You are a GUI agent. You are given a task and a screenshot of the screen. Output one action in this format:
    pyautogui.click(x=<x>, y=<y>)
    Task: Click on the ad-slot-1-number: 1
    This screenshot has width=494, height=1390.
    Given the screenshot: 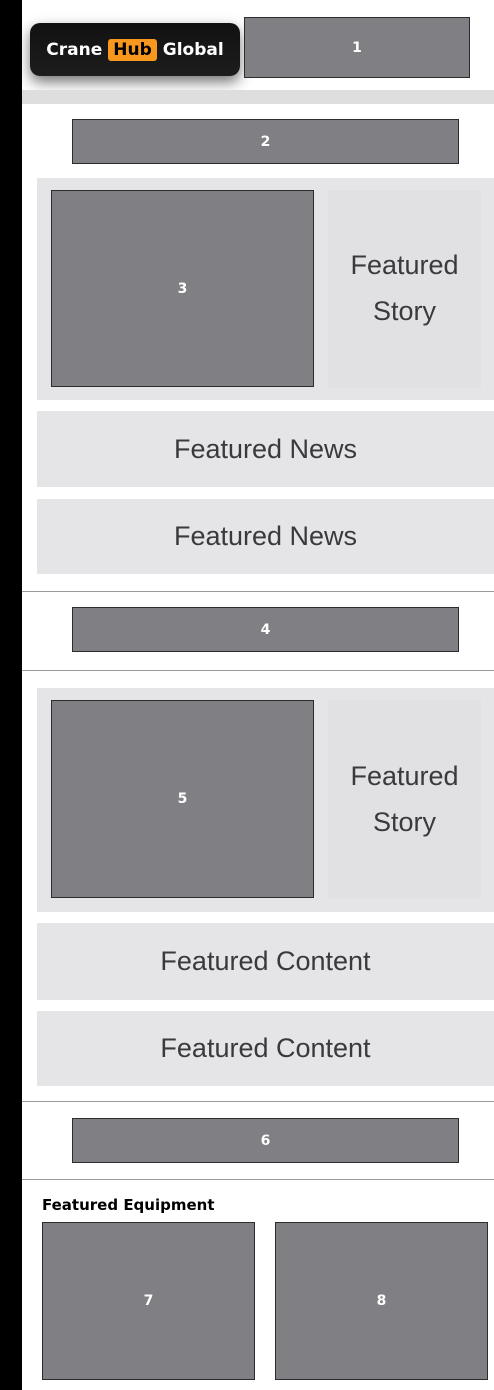 What is the action you would take?
    pyautogui.click(x=357, y=47)
    